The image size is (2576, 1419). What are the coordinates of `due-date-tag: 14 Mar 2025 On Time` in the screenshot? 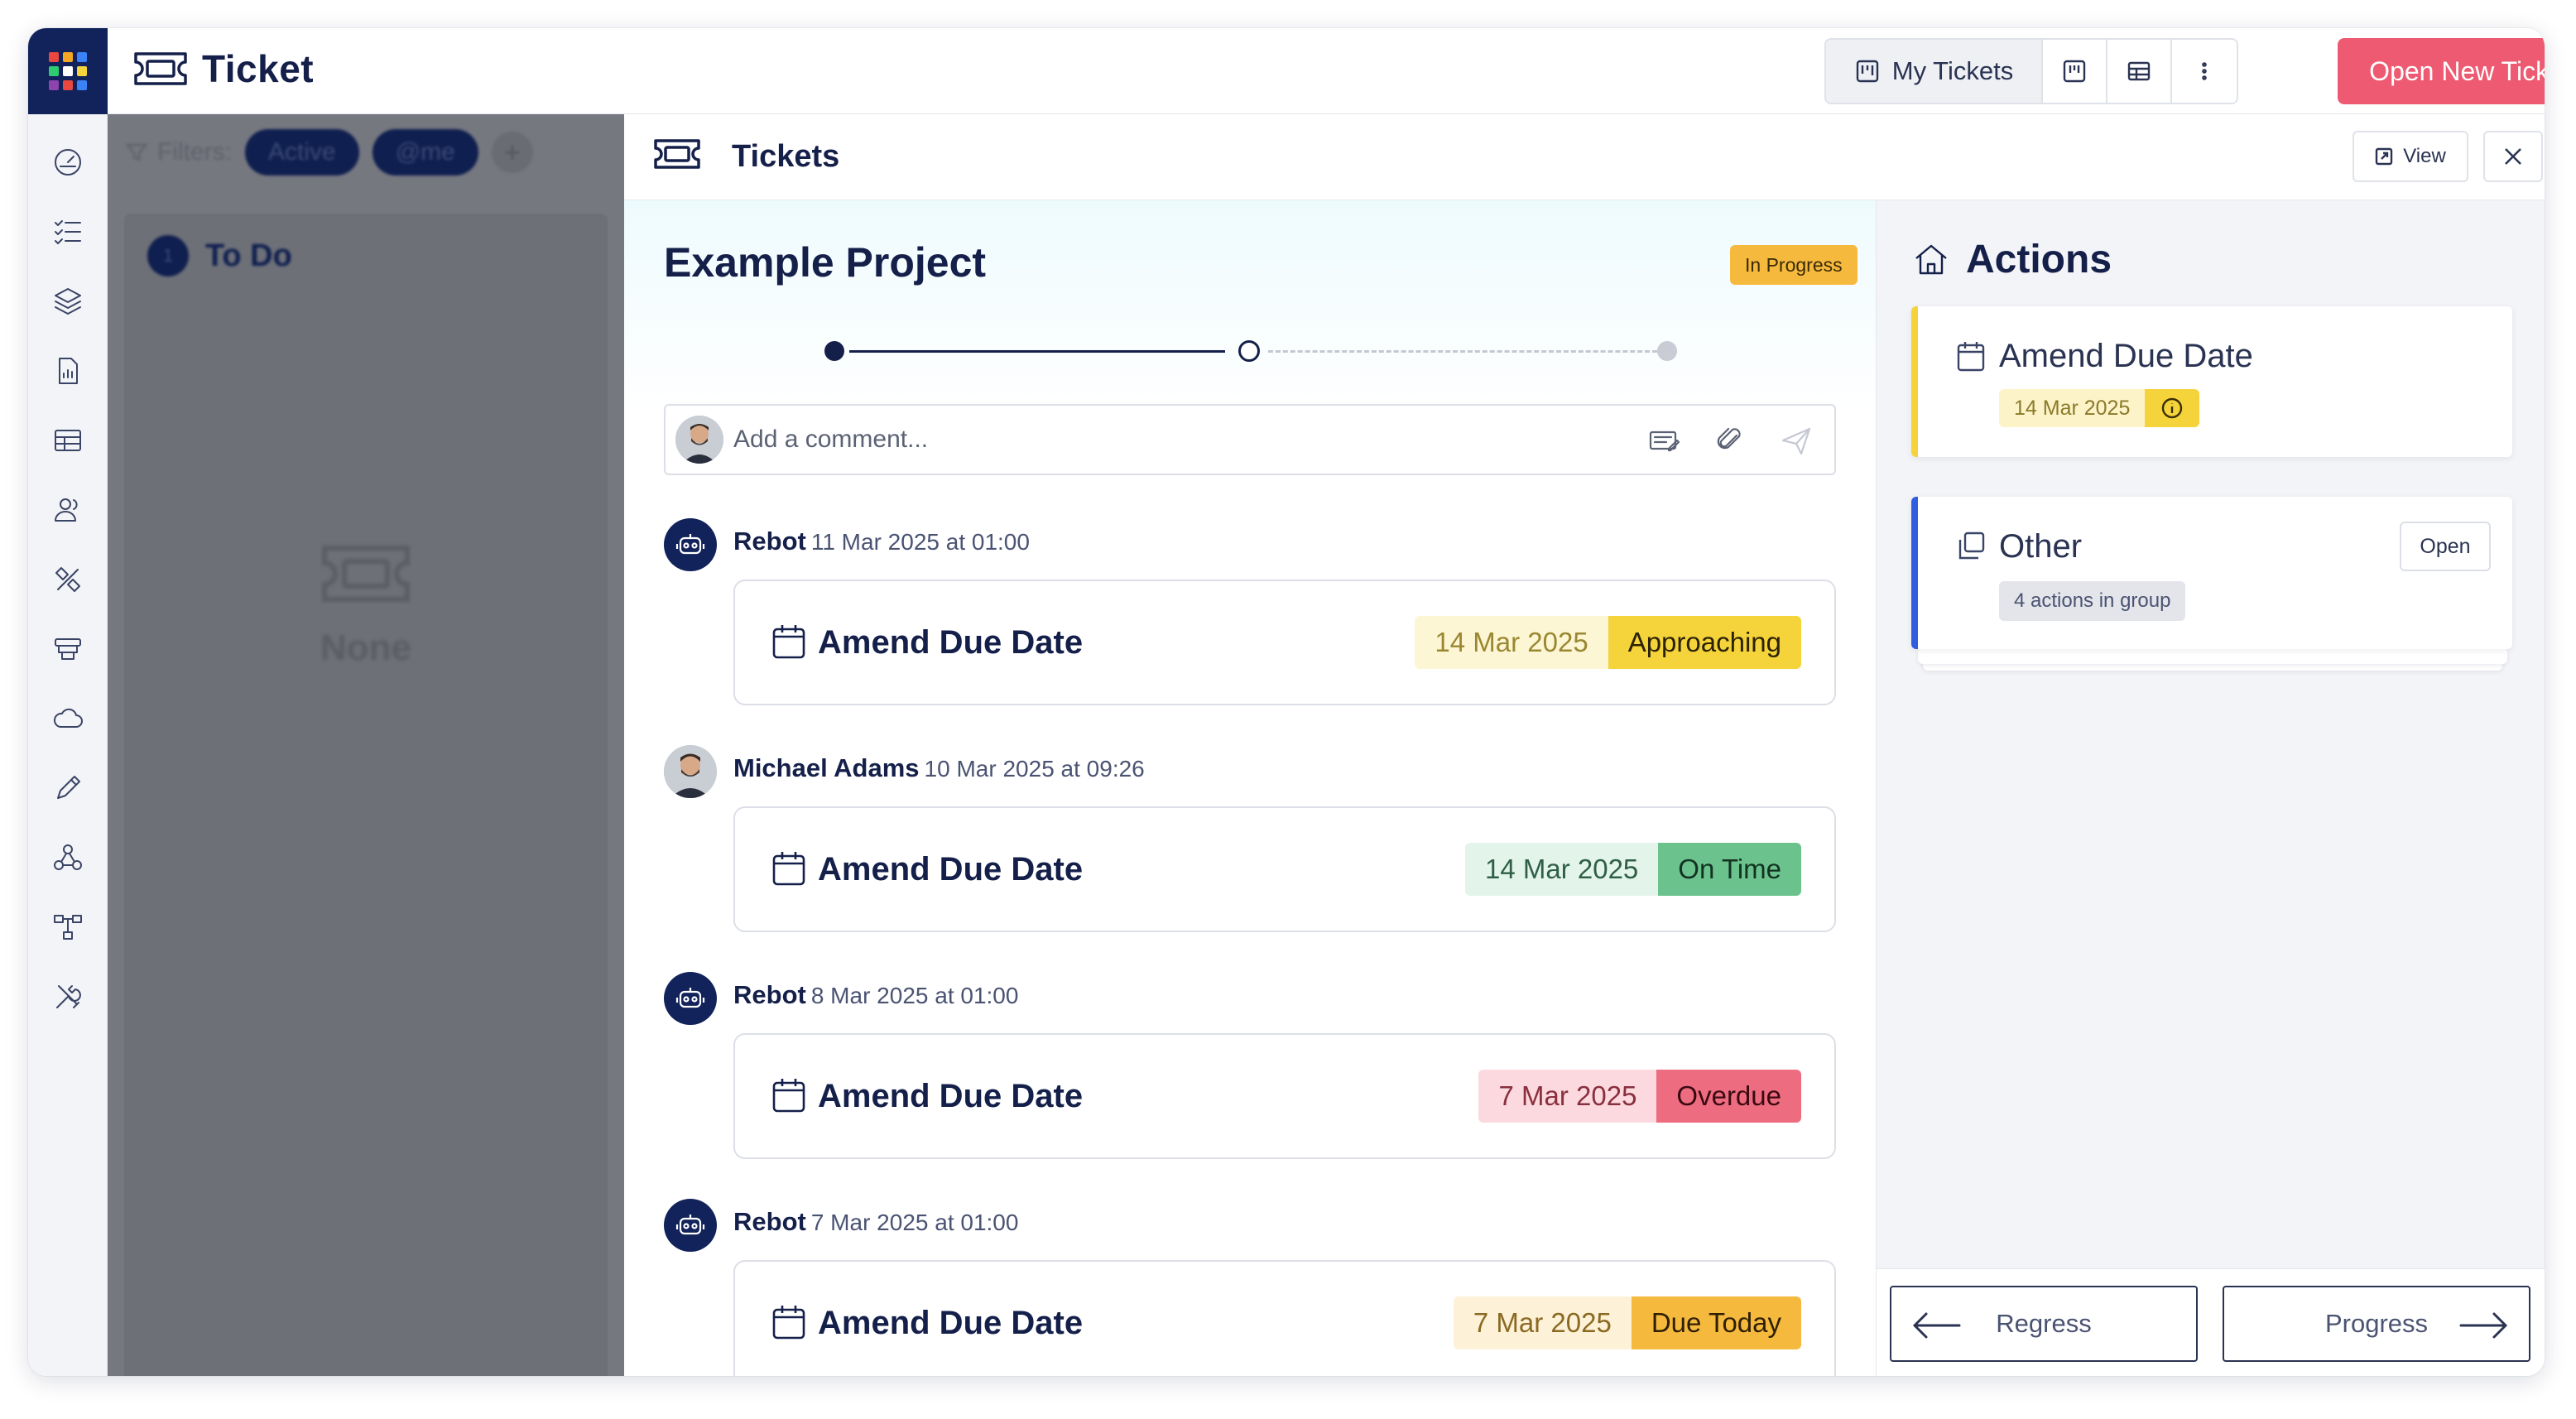 It's located at (1633, 869).